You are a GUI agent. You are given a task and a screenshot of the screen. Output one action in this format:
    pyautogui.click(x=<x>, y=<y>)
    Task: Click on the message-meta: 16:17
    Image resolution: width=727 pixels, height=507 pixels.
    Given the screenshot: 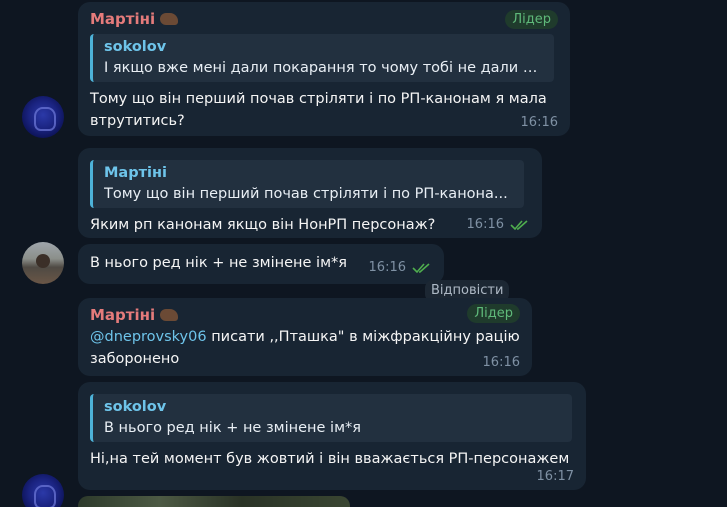 What is the action you would take?
    pyautogui.click(x=555, y=476)
    